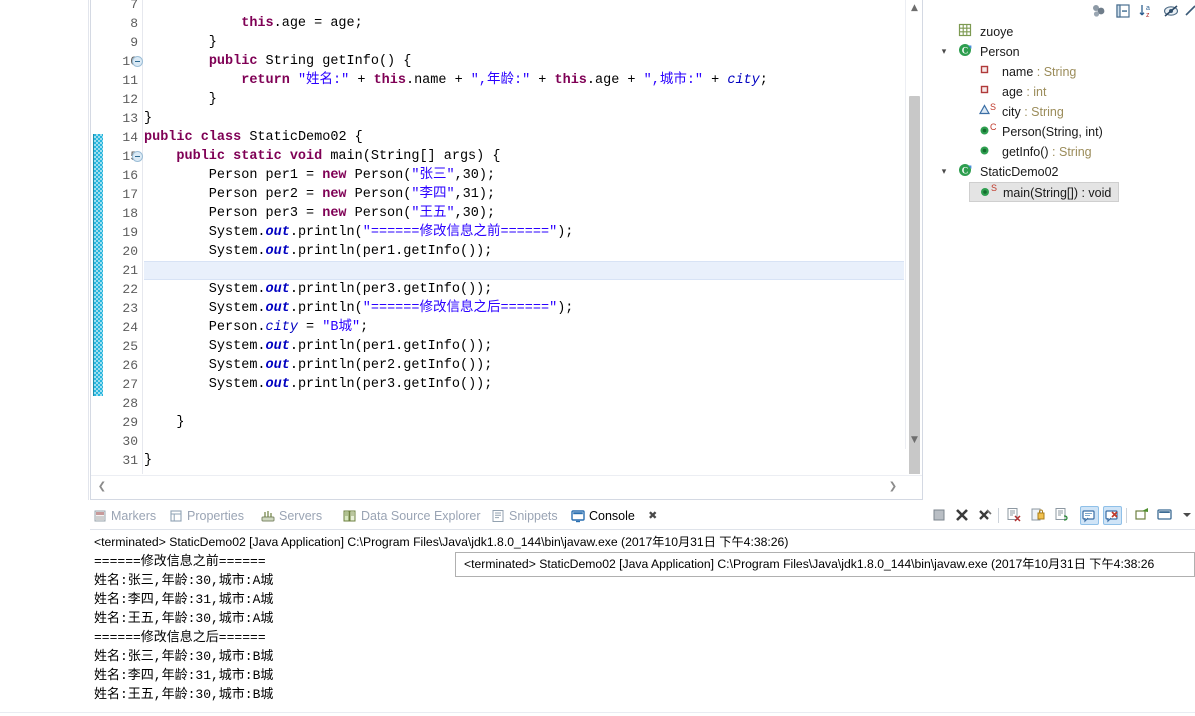 The image size is (1195, 716). I want to click on code-line: Person per3 = new Person("王五",30);, so click(319, 213).